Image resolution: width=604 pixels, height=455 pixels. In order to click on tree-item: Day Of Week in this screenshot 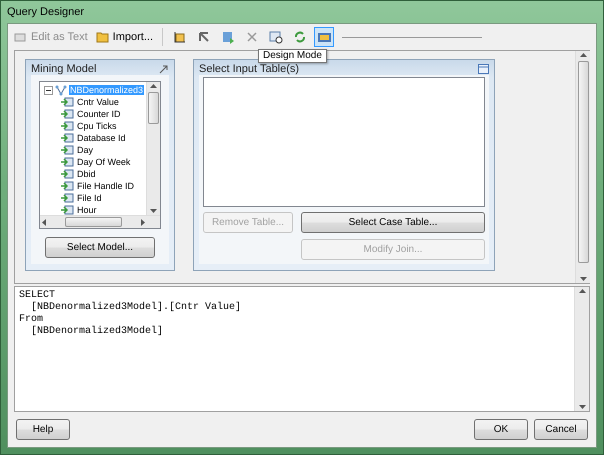, I will do `click(104, 162)`.